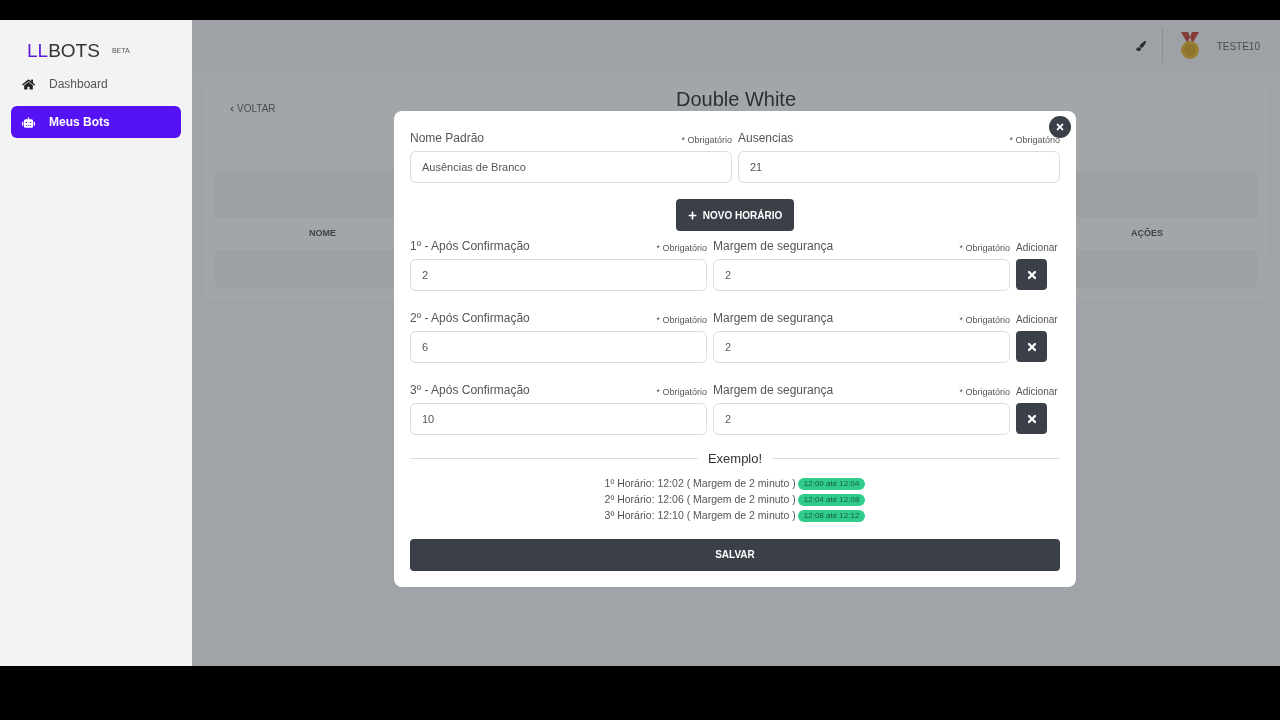 This screenshot has width=1280, height=720. What do you see at coordinates (447, 138) in the screenshot?
I see `field-label: Nome Padrão` at bounding box center [447, 138].